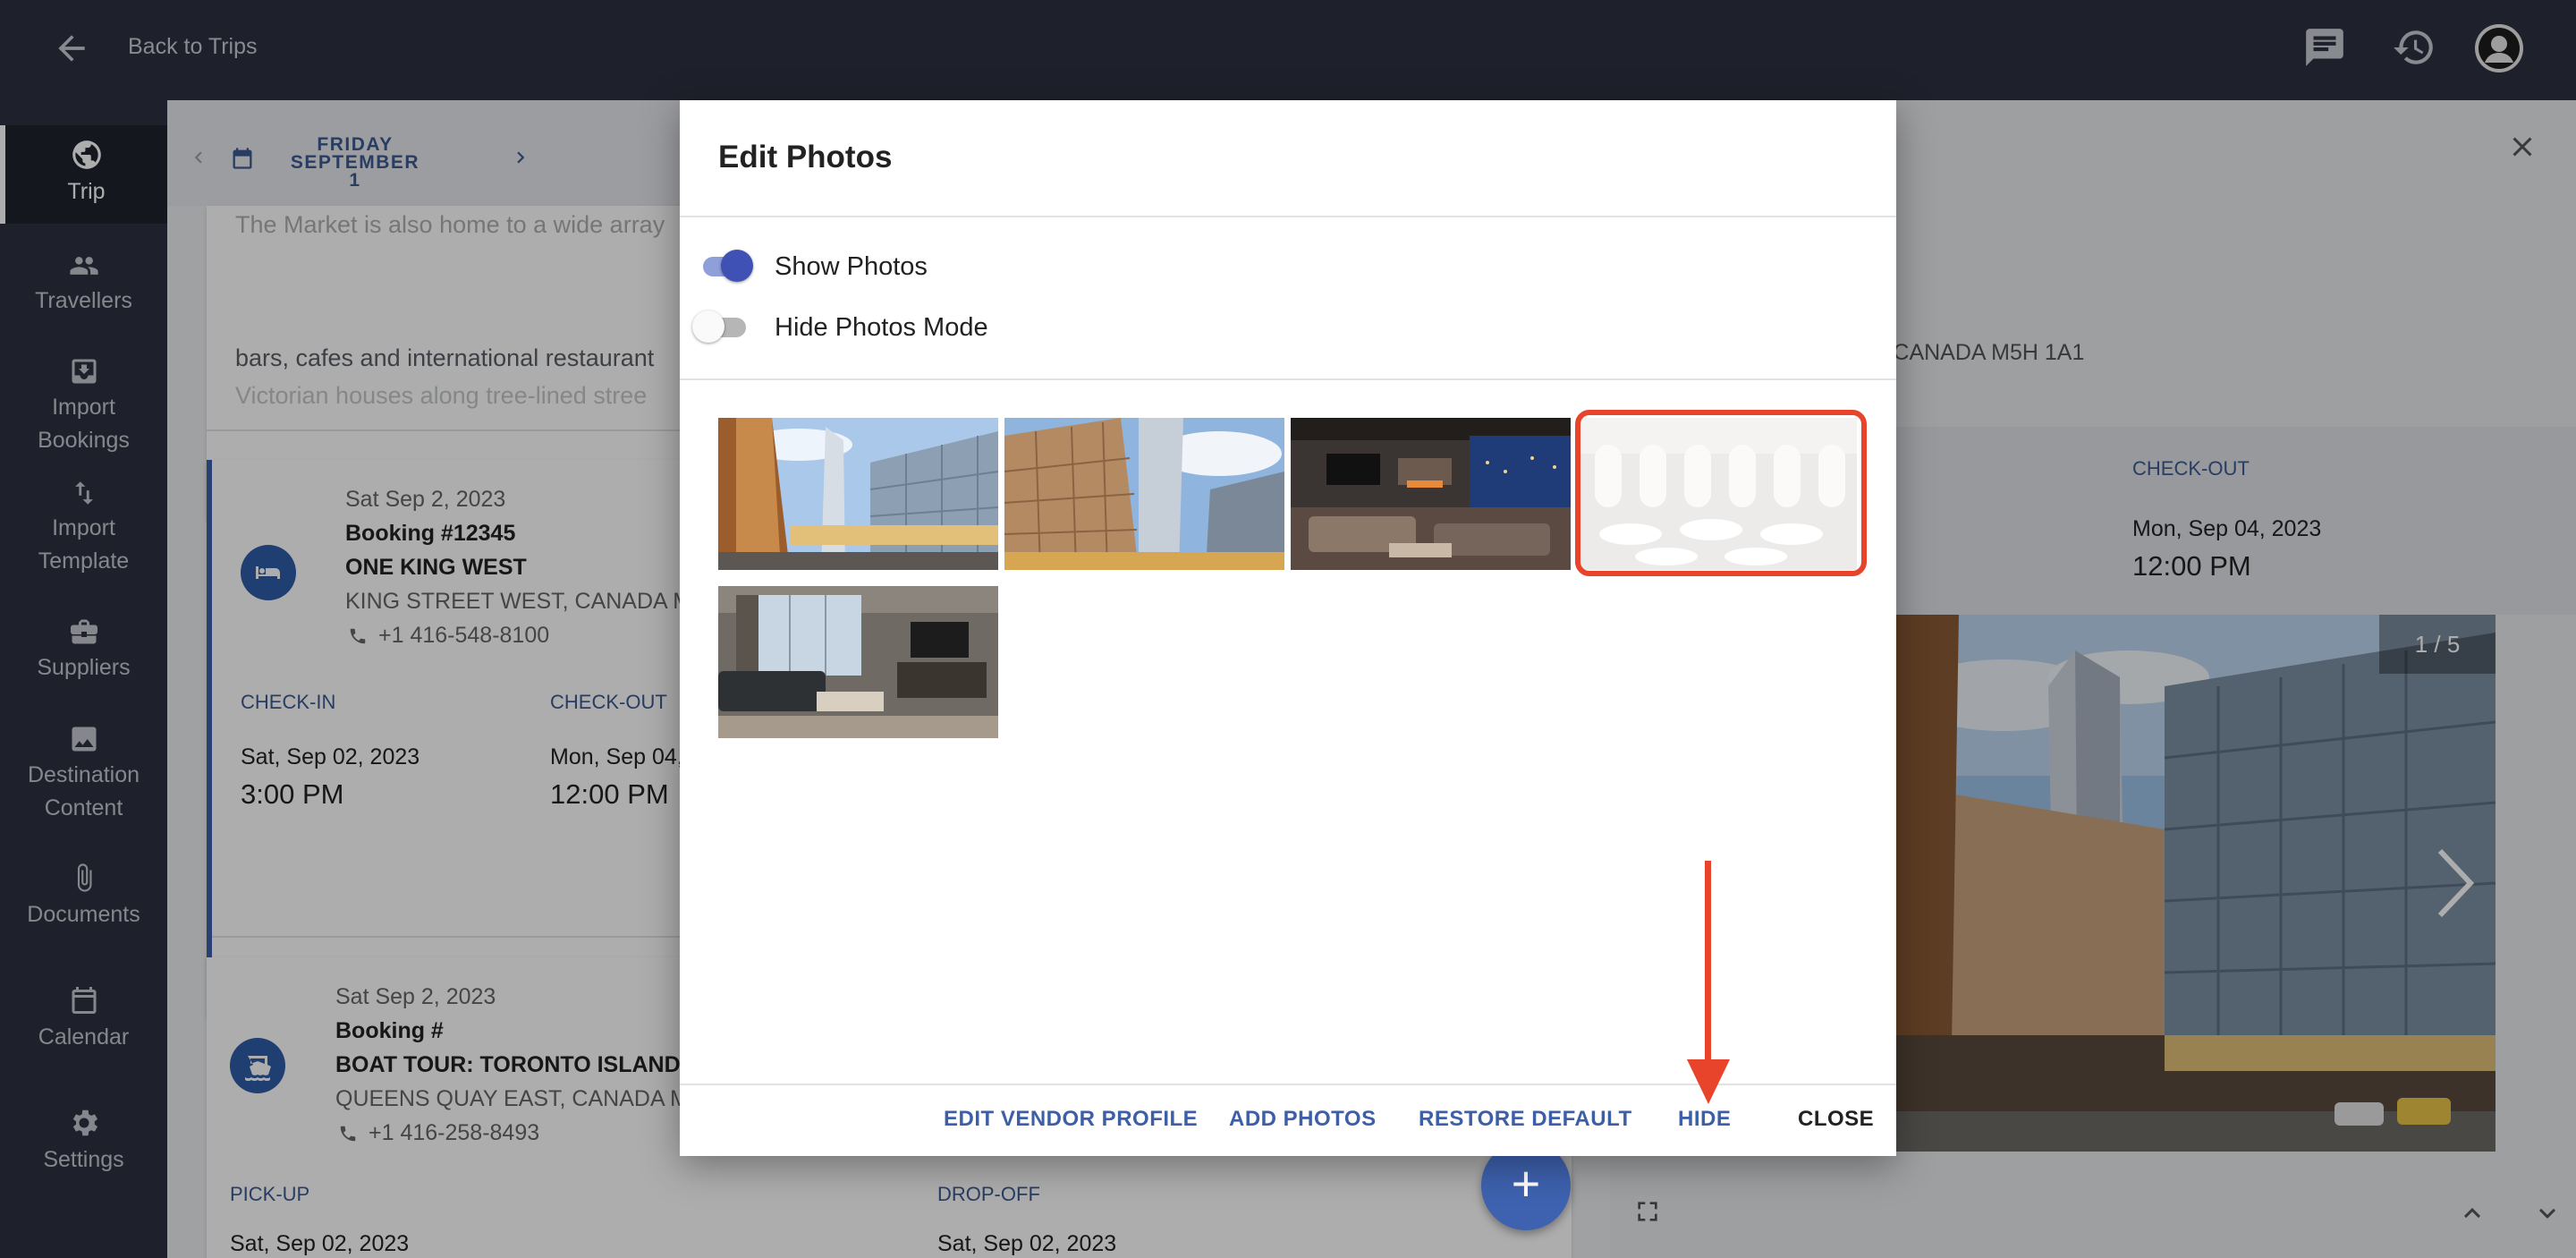 The image size is (2576, 1258). I want to click on close-button: CLOSE, so click(1836, 1119).